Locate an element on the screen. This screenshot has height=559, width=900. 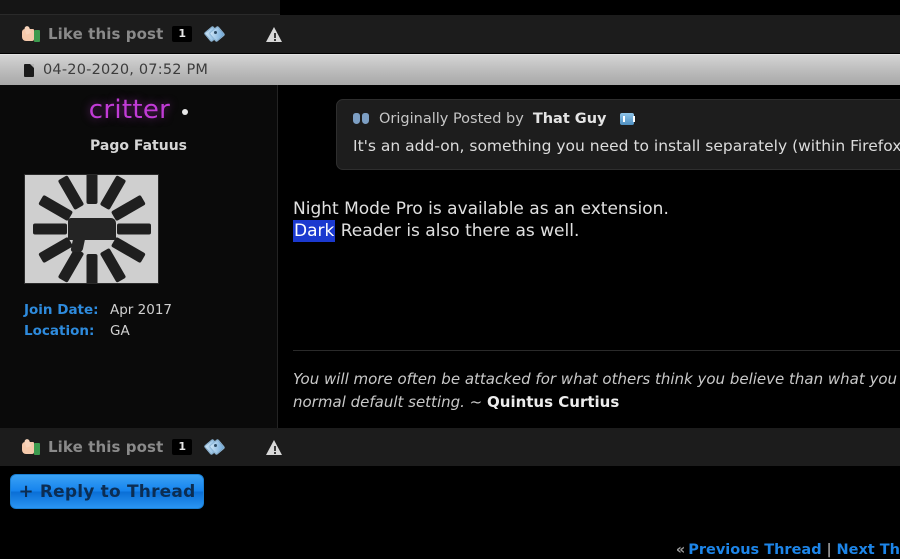
previous-thread-link: Previous Thread is located at coordinates (754, 550).